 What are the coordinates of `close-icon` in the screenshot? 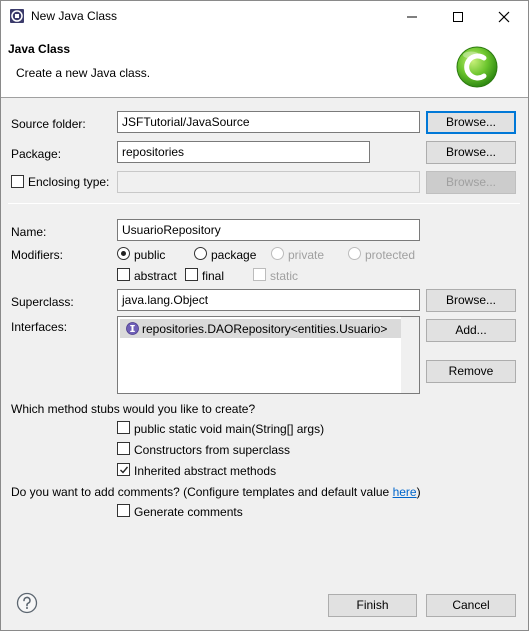 It's located at (504, 16).